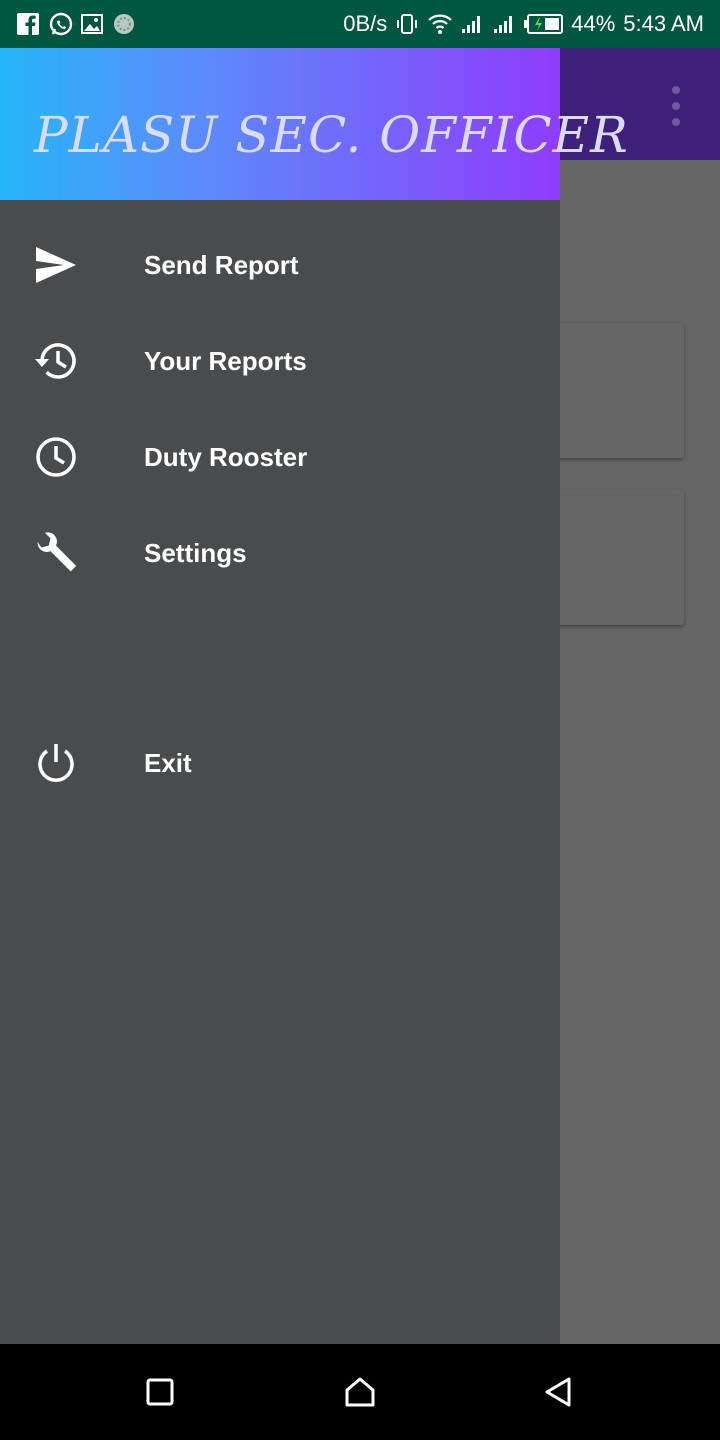 Image resolution: width=720 pixels, height=1440 pixels. I want to click on menu-item-label: Exit, so click(168, 762).